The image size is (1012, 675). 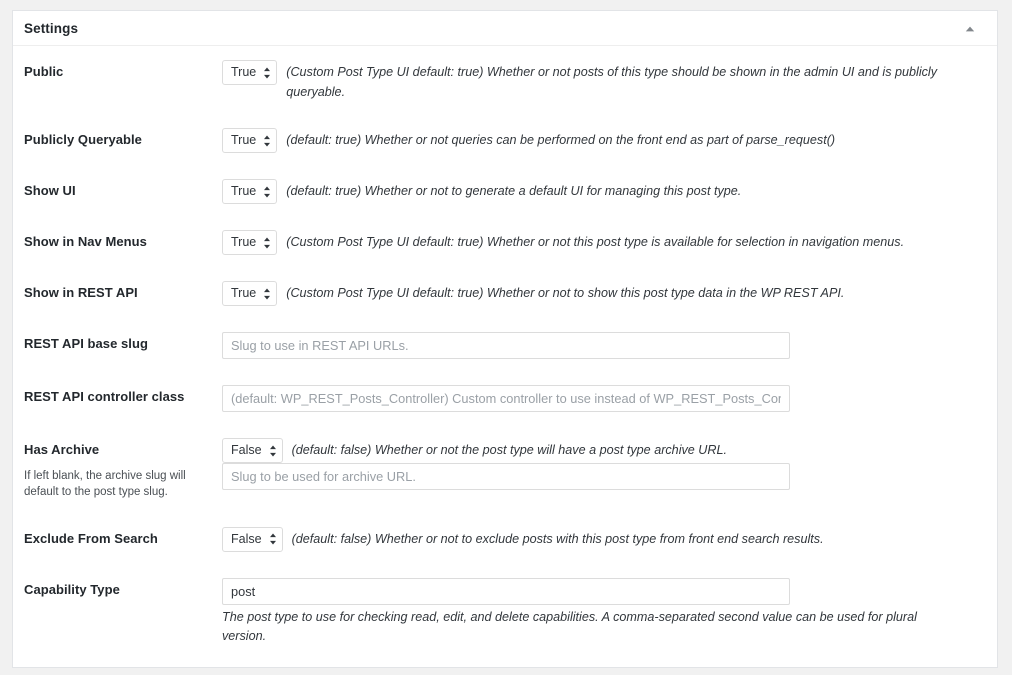 What do you see at coordinates (506, 591) in the screenshot?
I see `capability-type-input` at bounding box center [506, 591].